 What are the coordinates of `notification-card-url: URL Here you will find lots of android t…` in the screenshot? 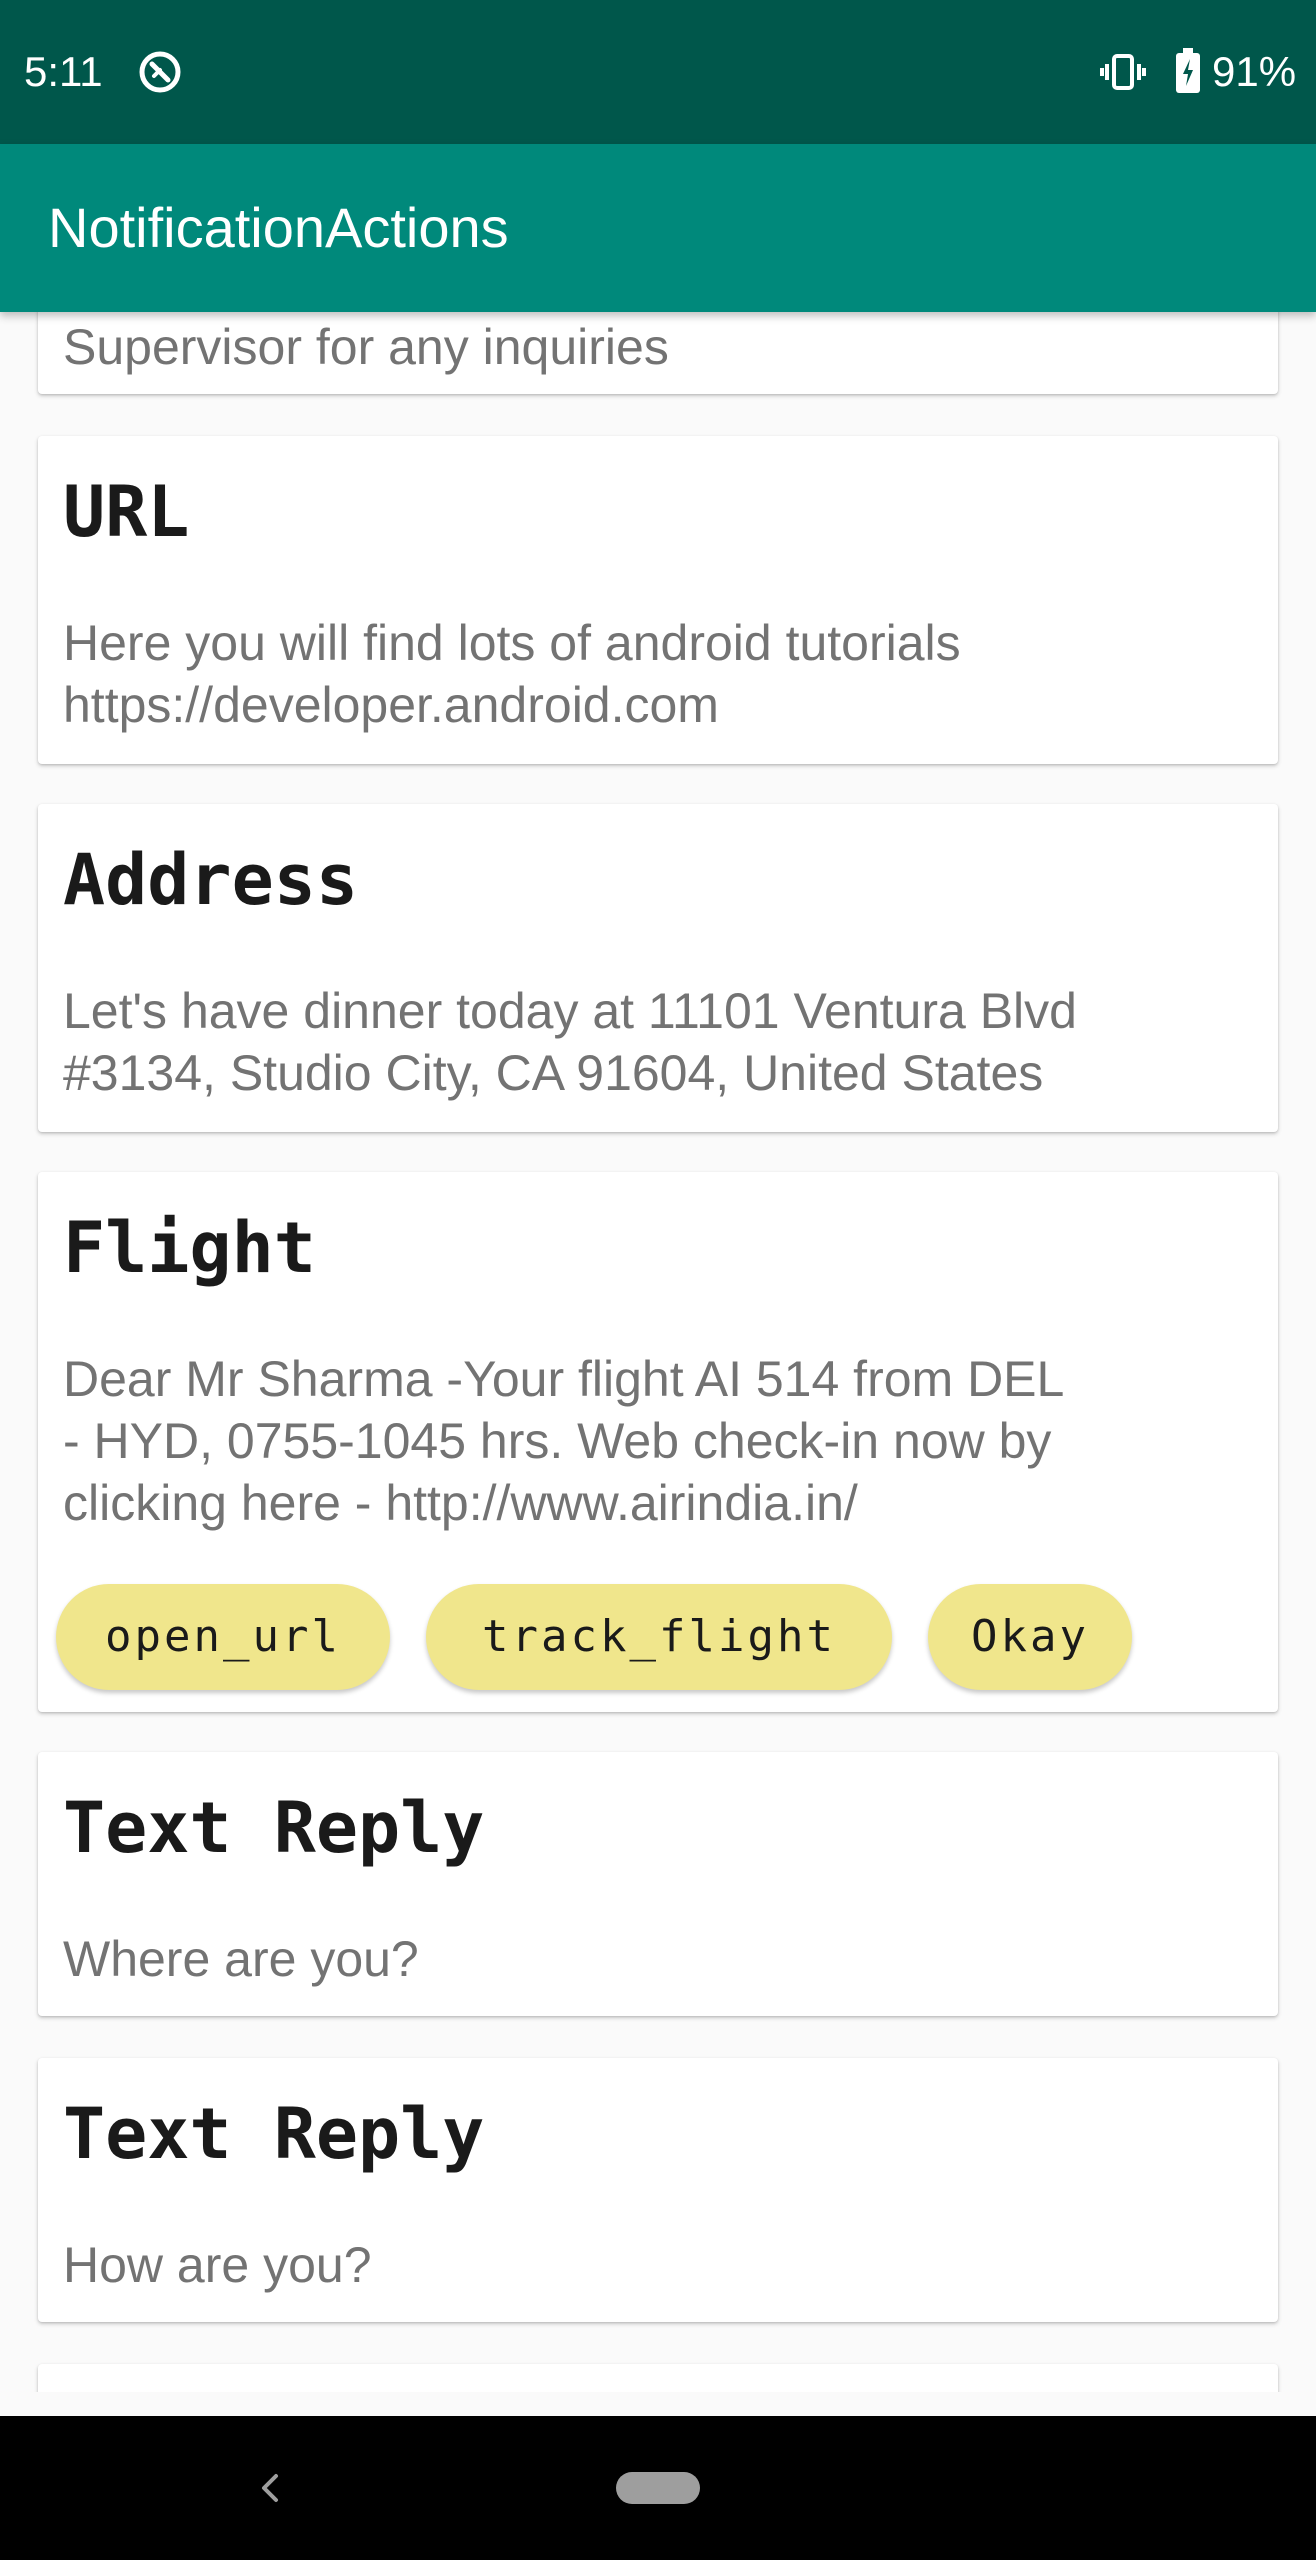 It's located at (658, 600).